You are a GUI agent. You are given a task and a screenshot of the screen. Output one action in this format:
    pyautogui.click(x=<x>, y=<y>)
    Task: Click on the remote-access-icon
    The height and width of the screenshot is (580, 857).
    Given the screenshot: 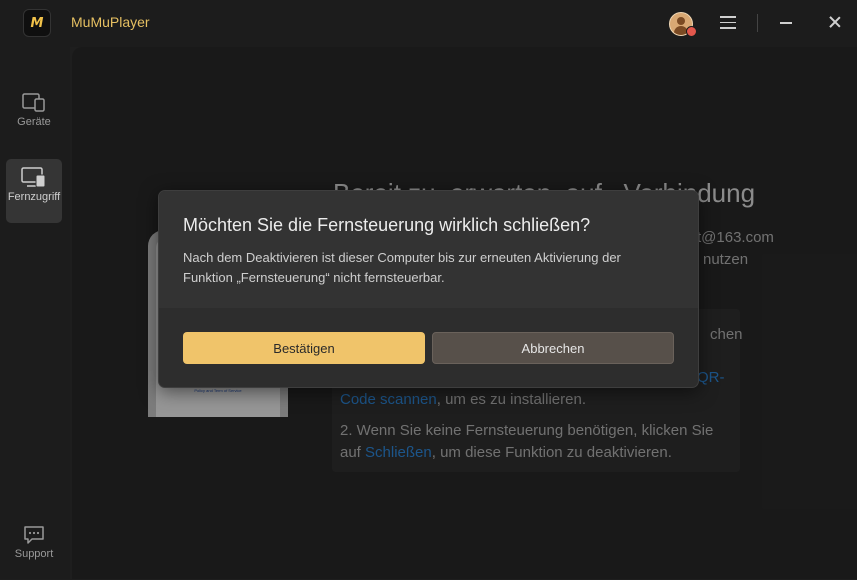 What is the action you would take?
    pyautogui.click(x=33, y=177)
    